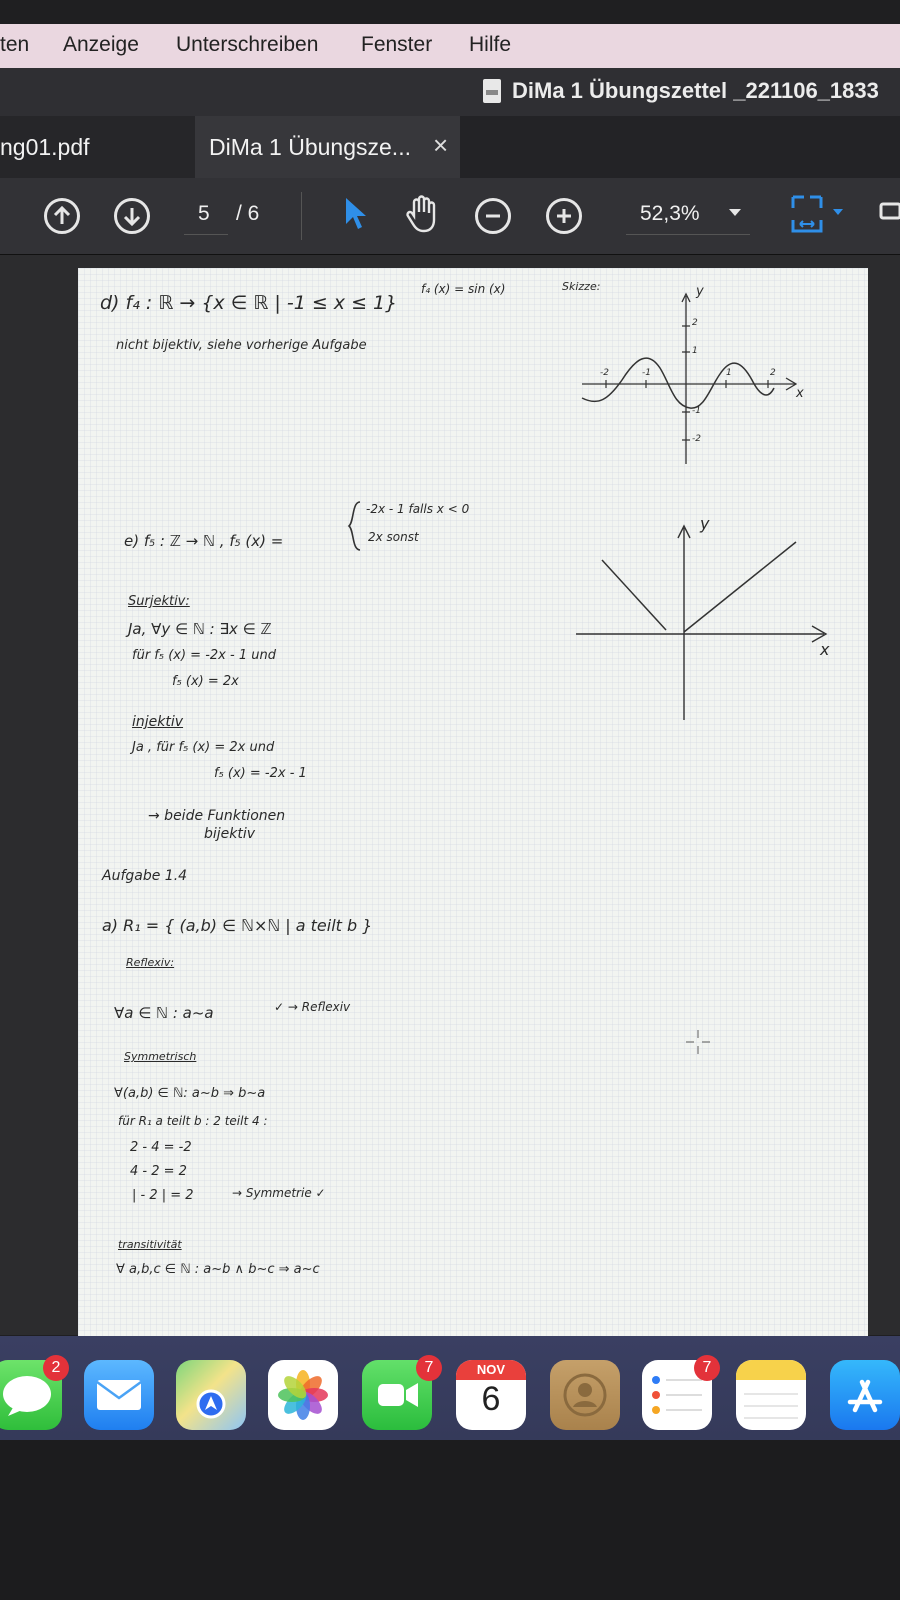 Image resolution: width=900 pixels, height=1600 pixels. I want to click on menu-item-unterschreiben: Unterschreiben, so click(247, 45).